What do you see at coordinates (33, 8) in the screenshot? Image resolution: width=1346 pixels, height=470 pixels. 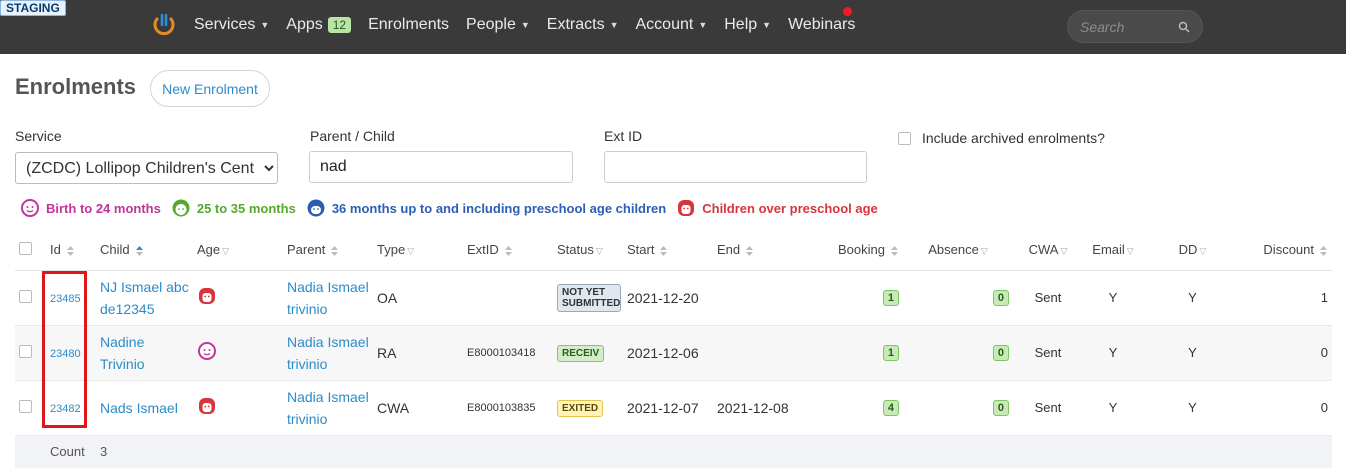 I see `env-badge: STAGING` at bounding box center [33, 8].